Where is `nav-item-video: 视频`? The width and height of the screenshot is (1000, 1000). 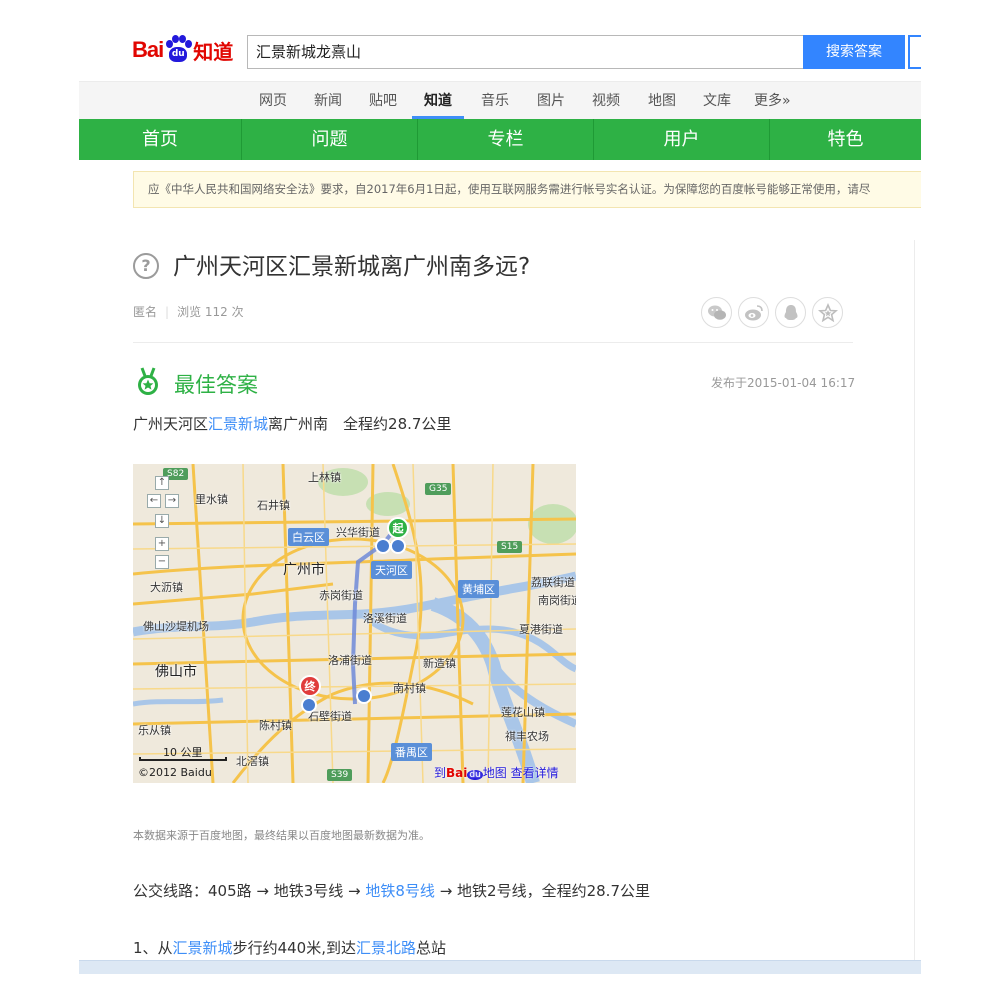 nav-item-video: 视频 is located at coordinates (606, 101).